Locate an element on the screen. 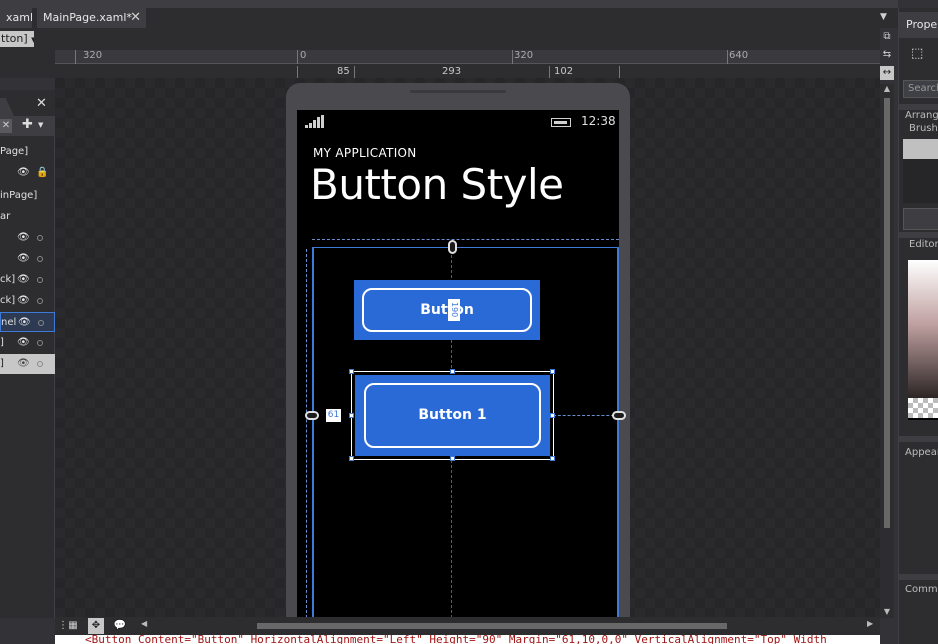  show-grid-icon: ▦ is located at coordinates (73, 626).